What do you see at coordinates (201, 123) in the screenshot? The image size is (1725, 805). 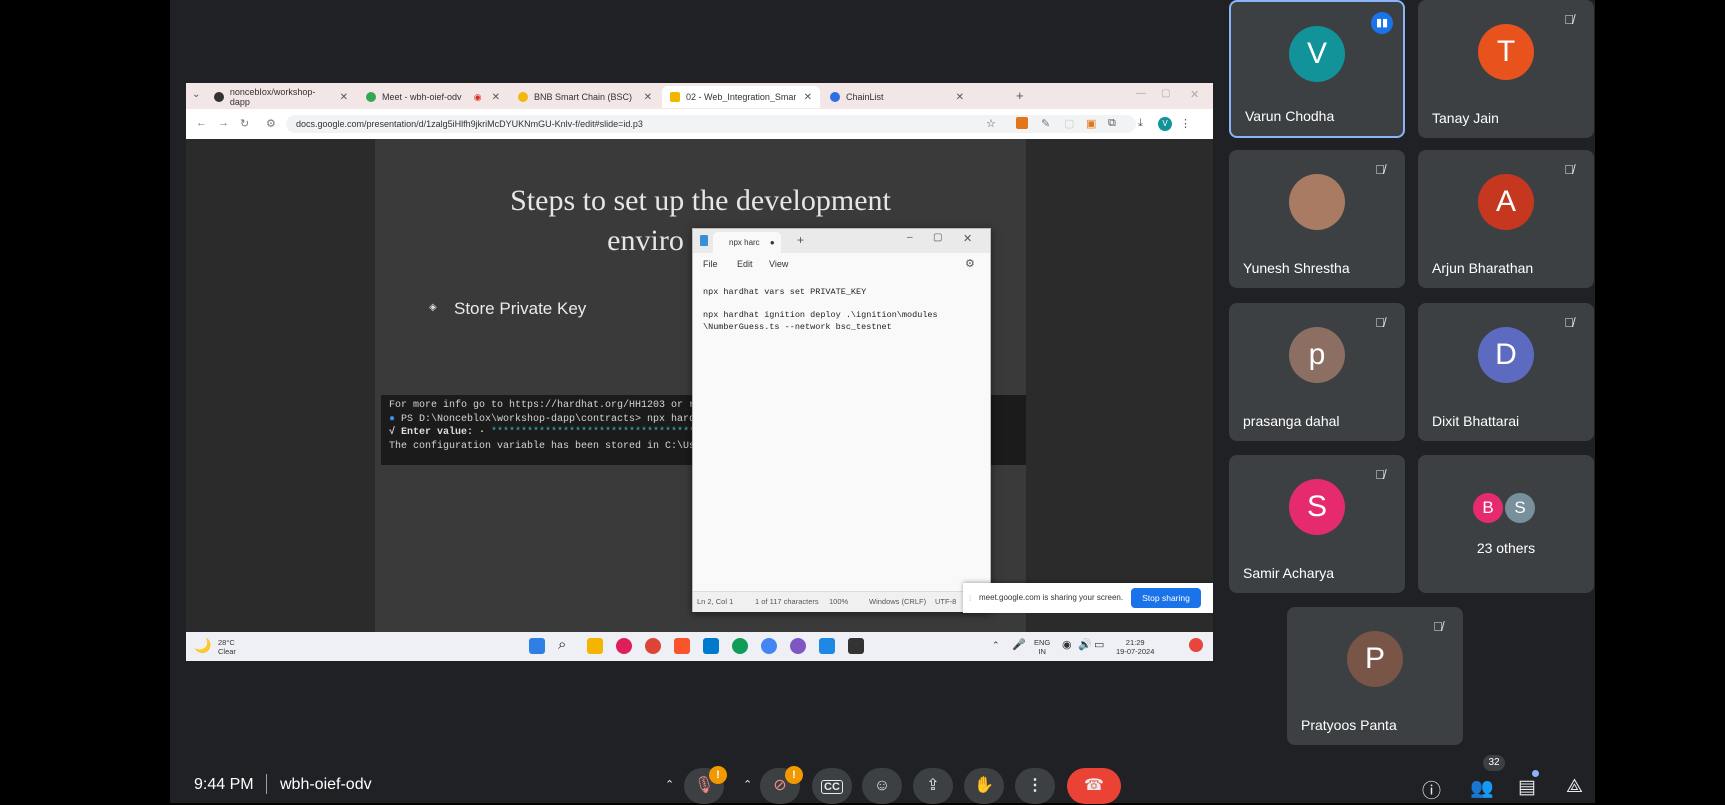 I see `back-icon: ←` at bounding box center [201, 123].